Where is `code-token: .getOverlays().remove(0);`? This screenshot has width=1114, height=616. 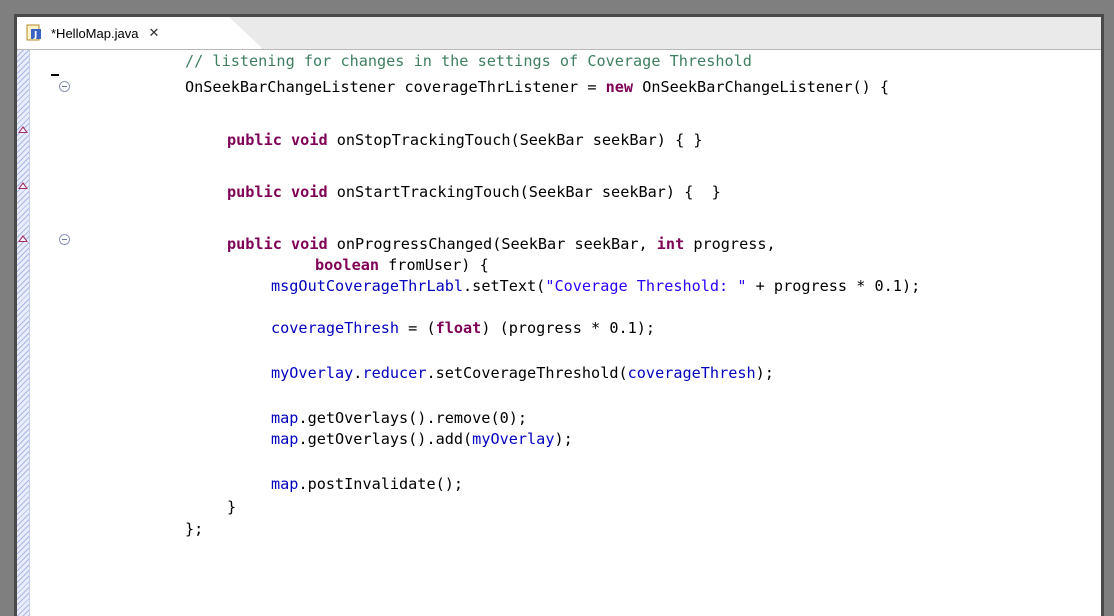 code-token: .getOverlays().remove(0); is located at coordinates (413, 418).